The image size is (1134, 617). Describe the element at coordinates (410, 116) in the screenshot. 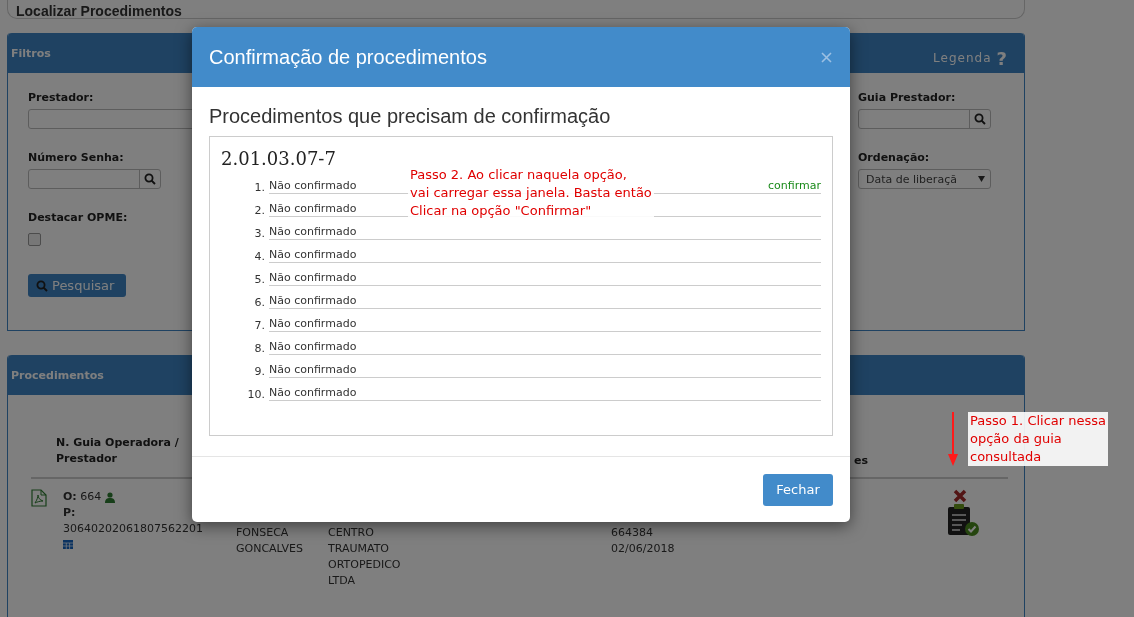

I see `dialog-heading: Procedimentos que precisam de confirmação` at that location.